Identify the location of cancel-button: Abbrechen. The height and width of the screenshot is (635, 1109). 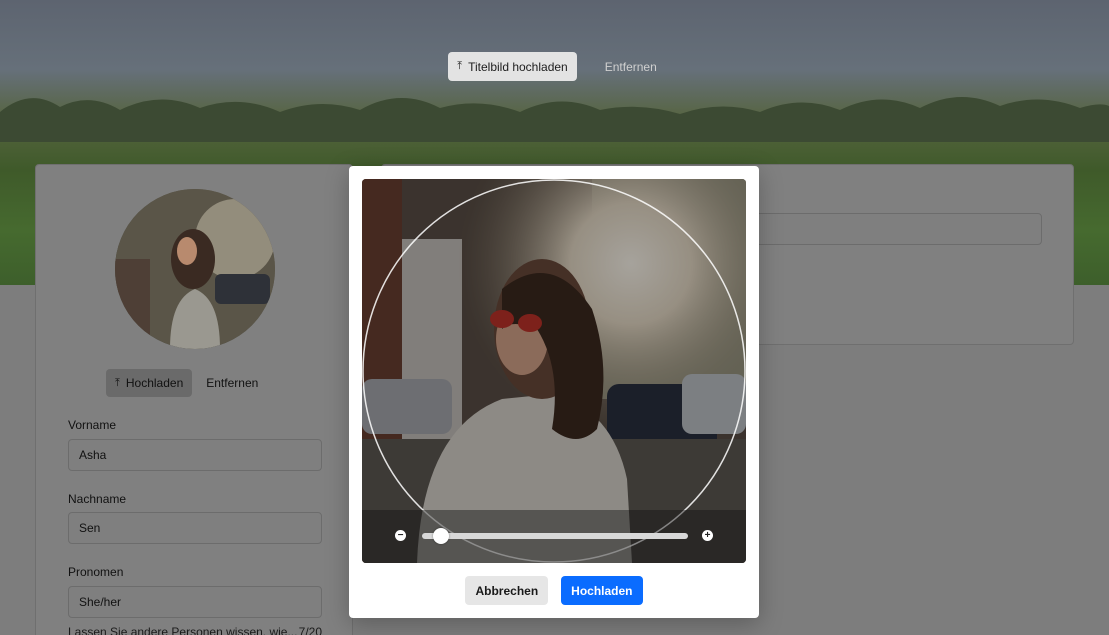
(507, 590).